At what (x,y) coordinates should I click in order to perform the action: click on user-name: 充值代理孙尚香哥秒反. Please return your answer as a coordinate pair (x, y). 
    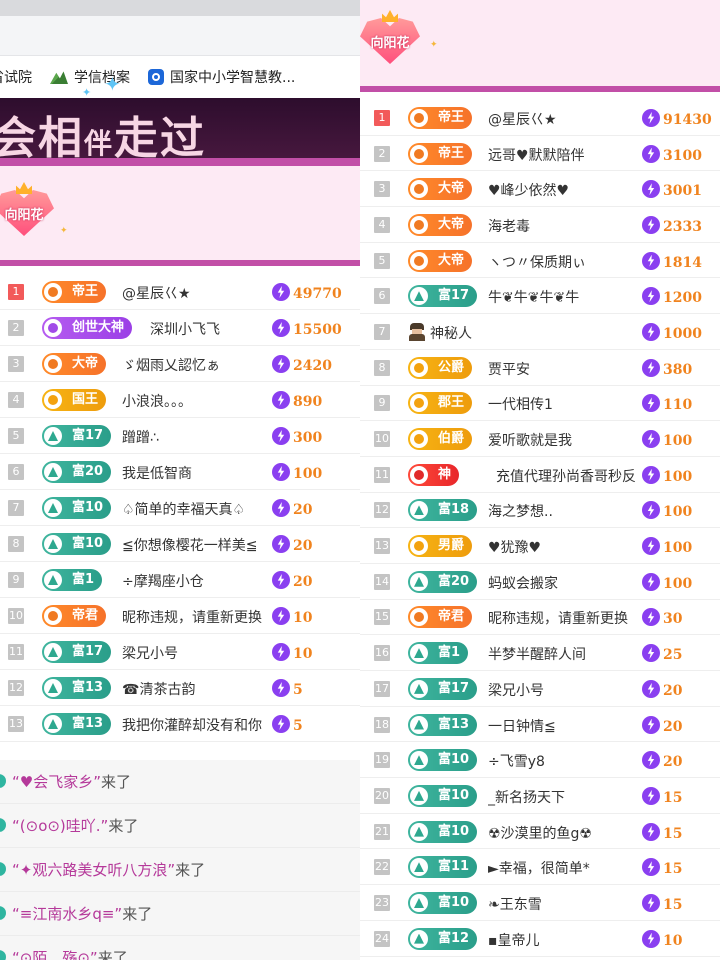
    Looking at the image, I should click on (566, 476).